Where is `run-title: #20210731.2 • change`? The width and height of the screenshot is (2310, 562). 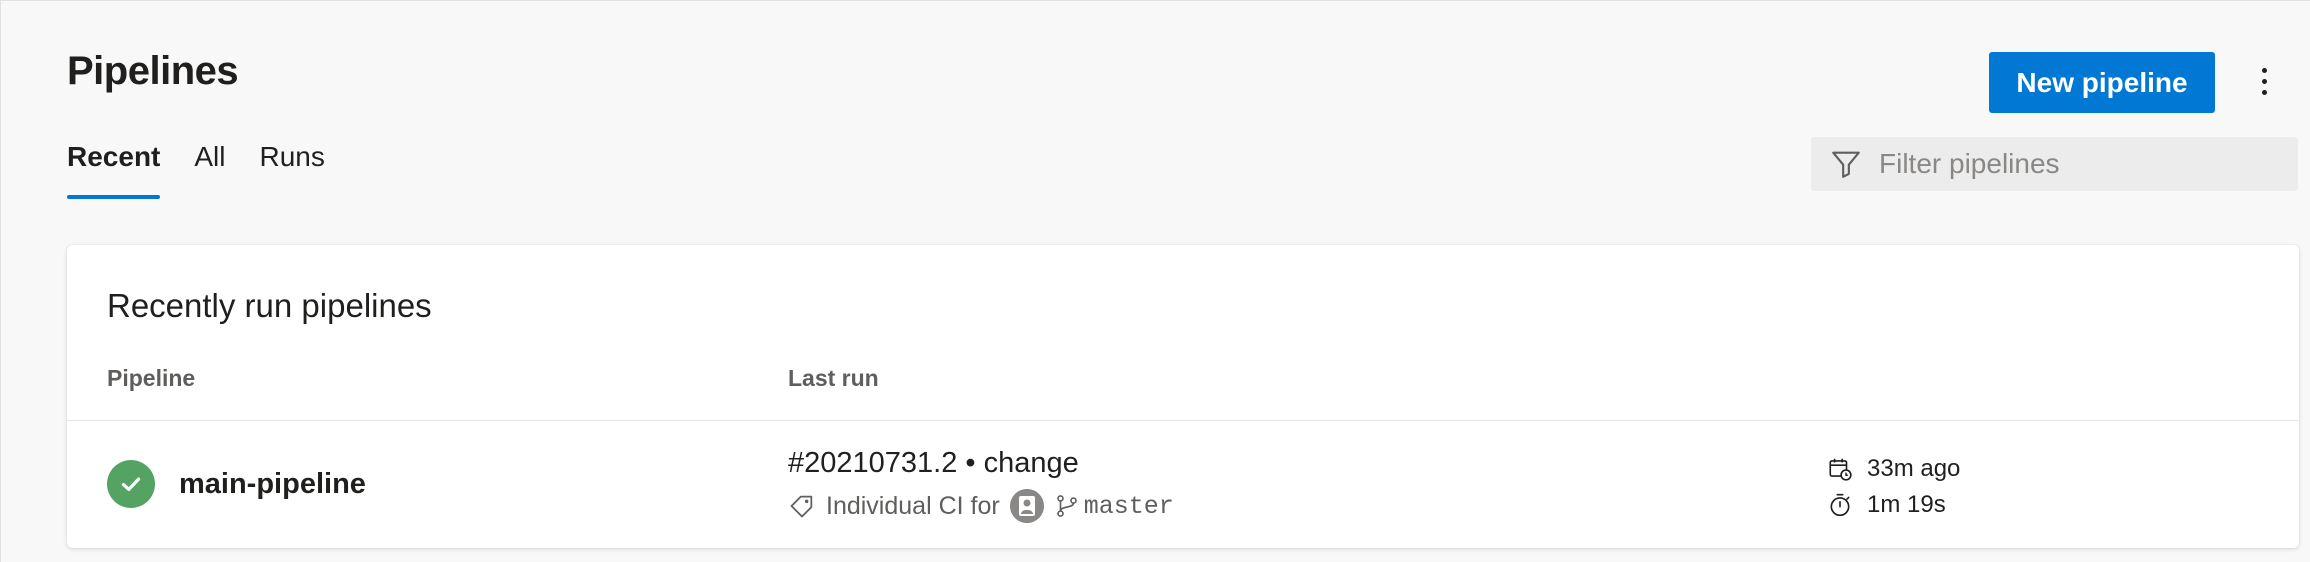 run-title: #20210731.2 • change is located at coordinates (933, 463).